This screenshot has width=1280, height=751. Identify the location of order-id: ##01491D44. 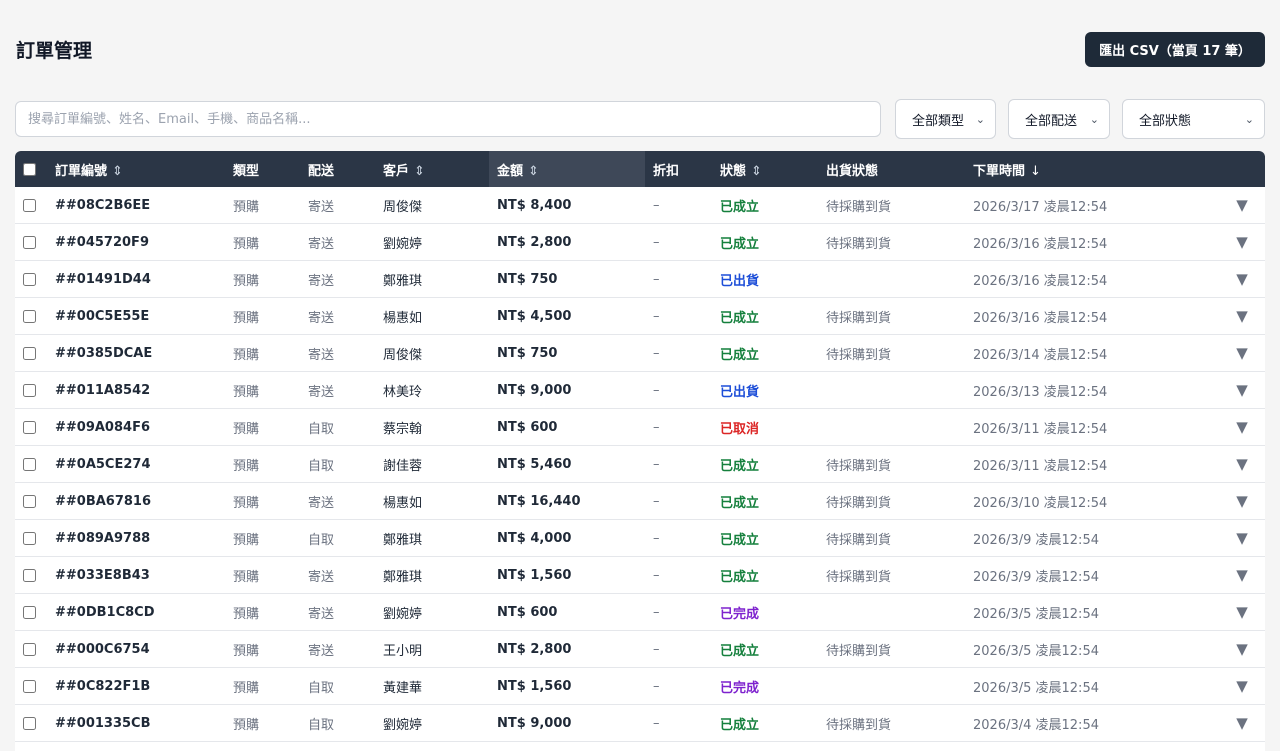
(144, 279).